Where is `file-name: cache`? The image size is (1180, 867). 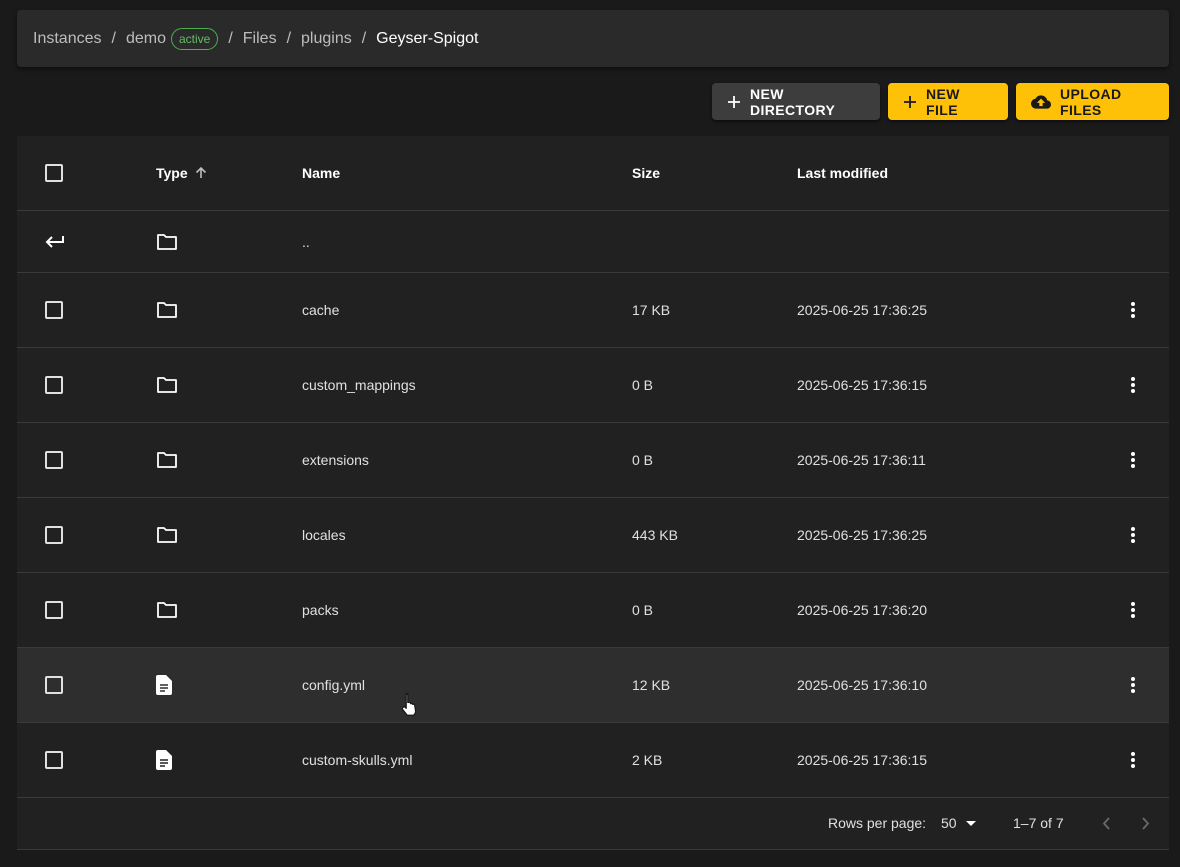 file-name: cache is located at coordinates (321, 310).